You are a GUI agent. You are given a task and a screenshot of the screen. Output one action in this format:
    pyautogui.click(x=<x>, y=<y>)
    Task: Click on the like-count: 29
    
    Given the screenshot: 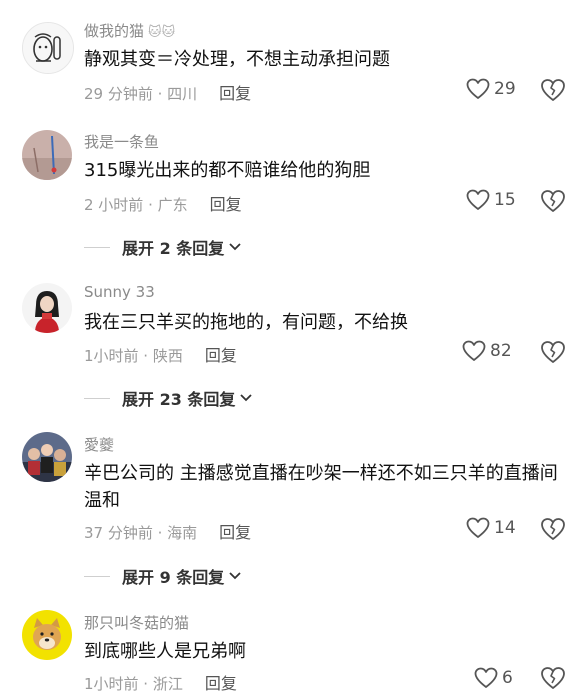 What is the action you would take?
    pyautogui.click(x=505, y=89)
    